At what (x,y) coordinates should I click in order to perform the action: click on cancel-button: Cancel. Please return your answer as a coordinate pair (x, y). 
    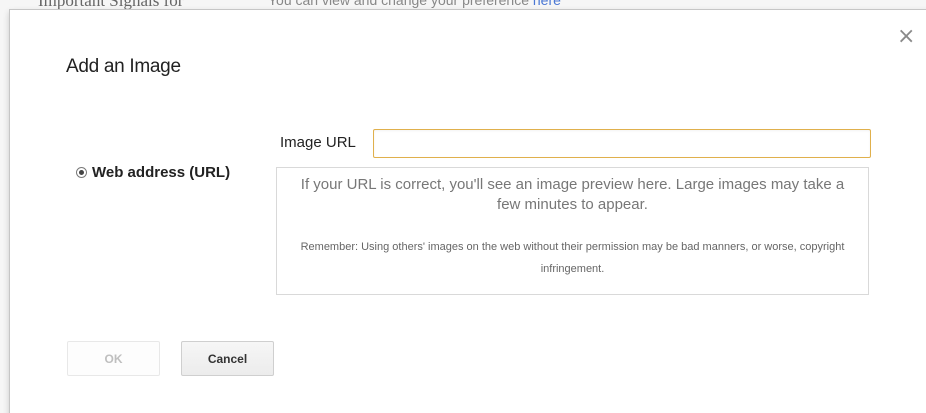
    Looking at the image, I should click on (227, 358).